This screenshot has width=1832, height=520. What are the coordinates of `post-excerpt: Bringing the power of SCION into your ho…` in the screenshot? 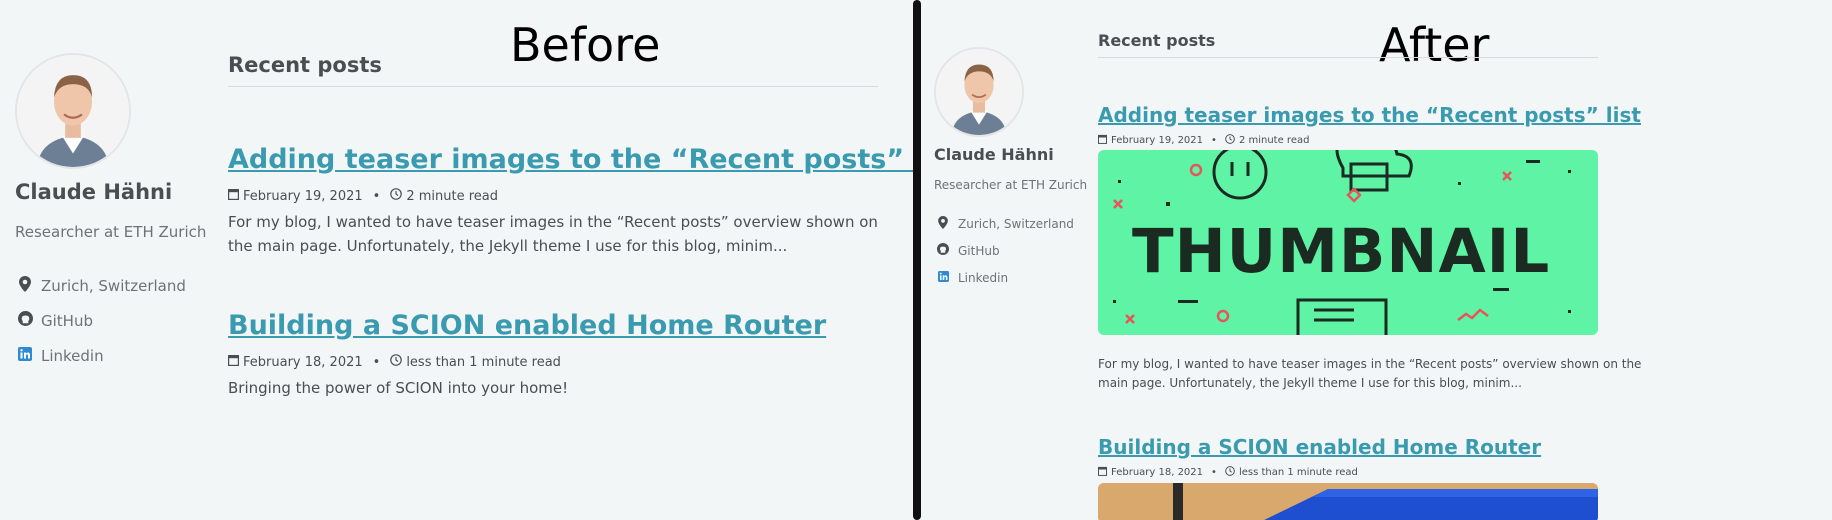 It's located at (398, 388).